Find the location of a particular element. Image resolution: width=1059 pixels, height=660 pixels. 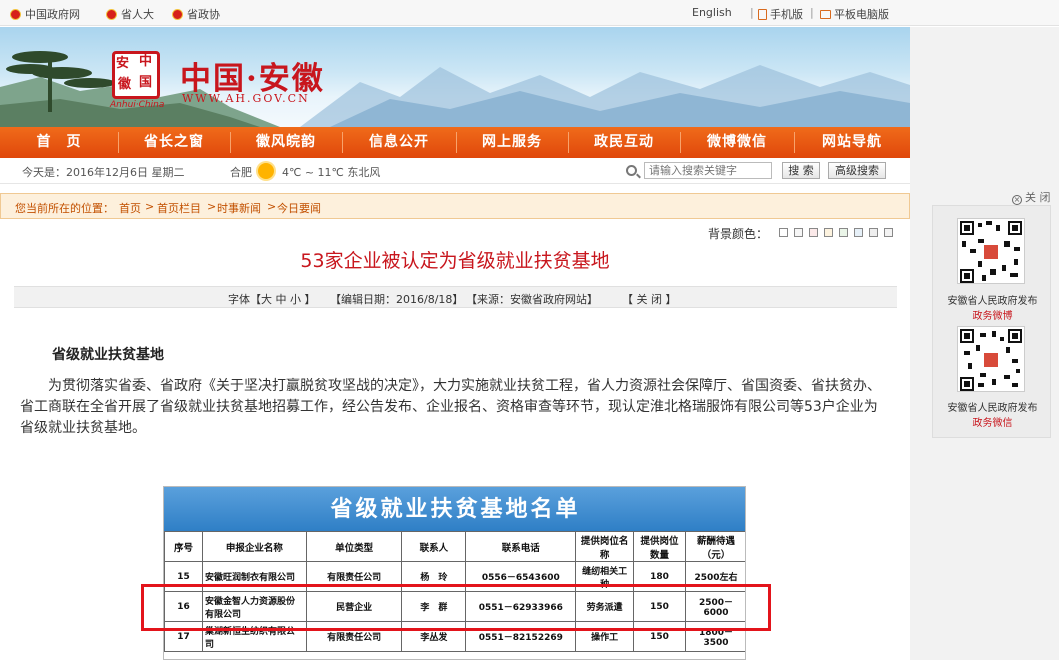

table-header: 提供岗位数量 is located at coordinates (660, 546).